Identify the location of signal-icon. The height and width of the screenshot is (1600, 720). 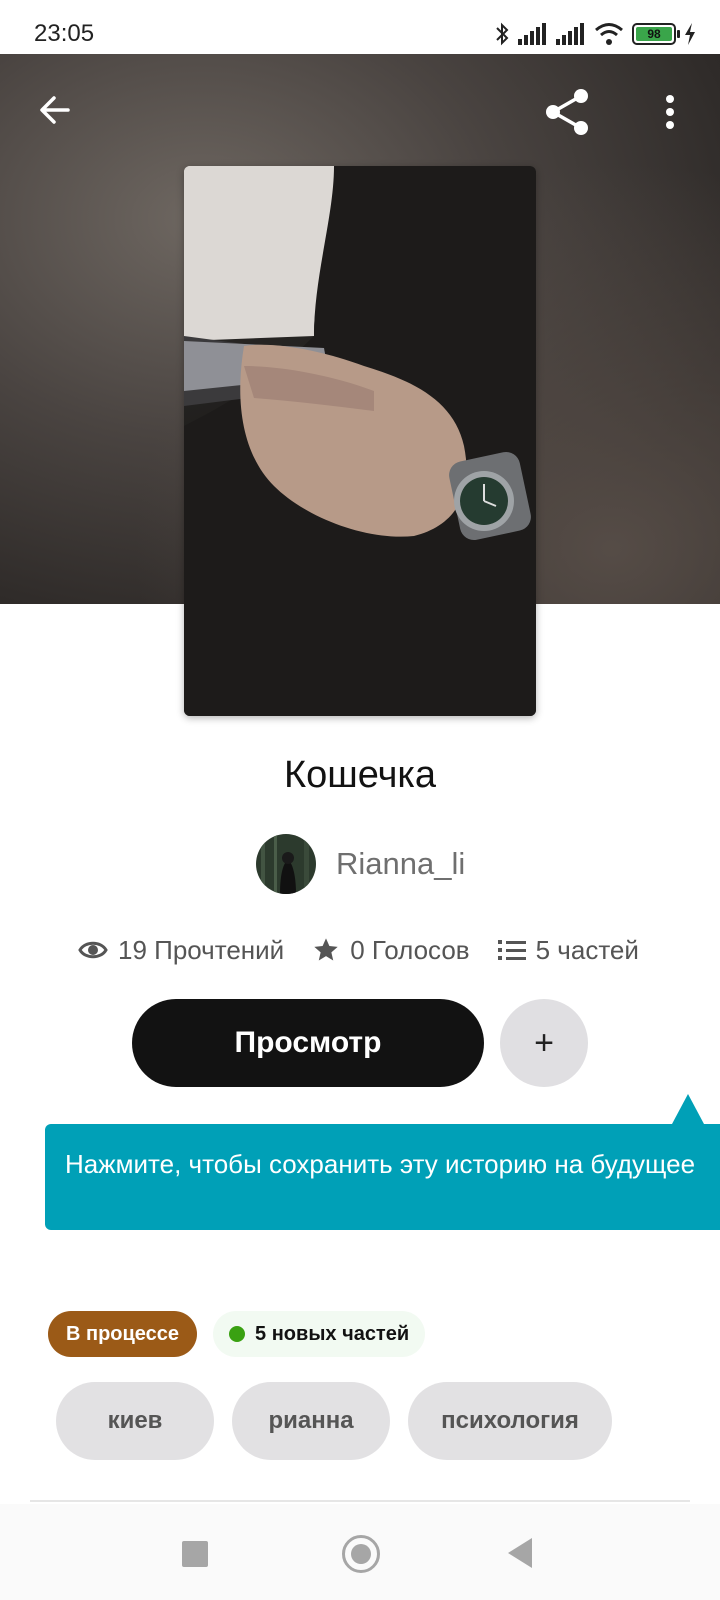
(532, 34).